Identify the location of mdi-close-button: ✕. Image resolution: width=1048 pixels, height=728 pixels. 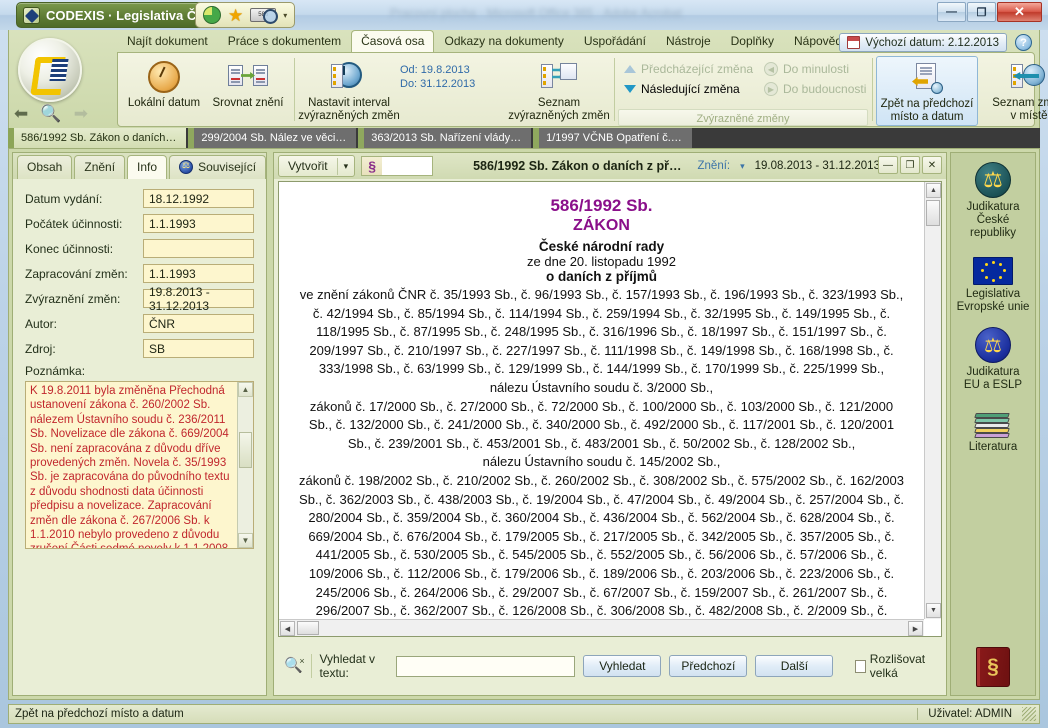
(932, 165).